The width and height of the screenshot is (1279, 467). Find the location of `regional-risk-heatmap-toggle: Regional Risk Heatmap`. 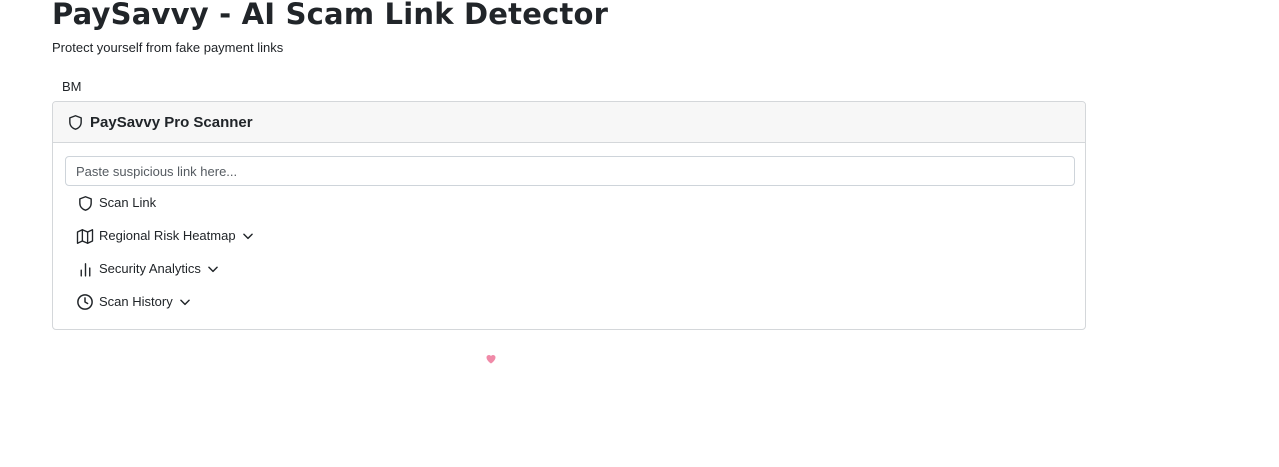

regional-risk-heatmap-toggle: Regional Risk Heatmap is located at coordinates (165, 236).